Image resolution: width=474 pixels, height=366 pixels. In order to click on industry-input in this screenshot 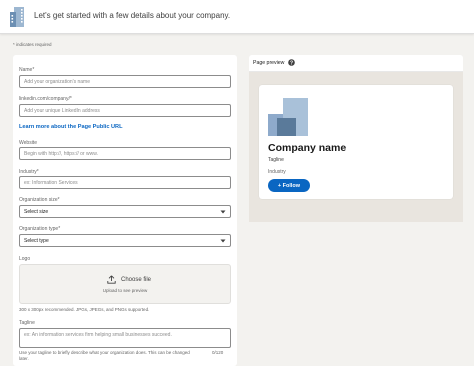, I will do `click(125, 182)`.